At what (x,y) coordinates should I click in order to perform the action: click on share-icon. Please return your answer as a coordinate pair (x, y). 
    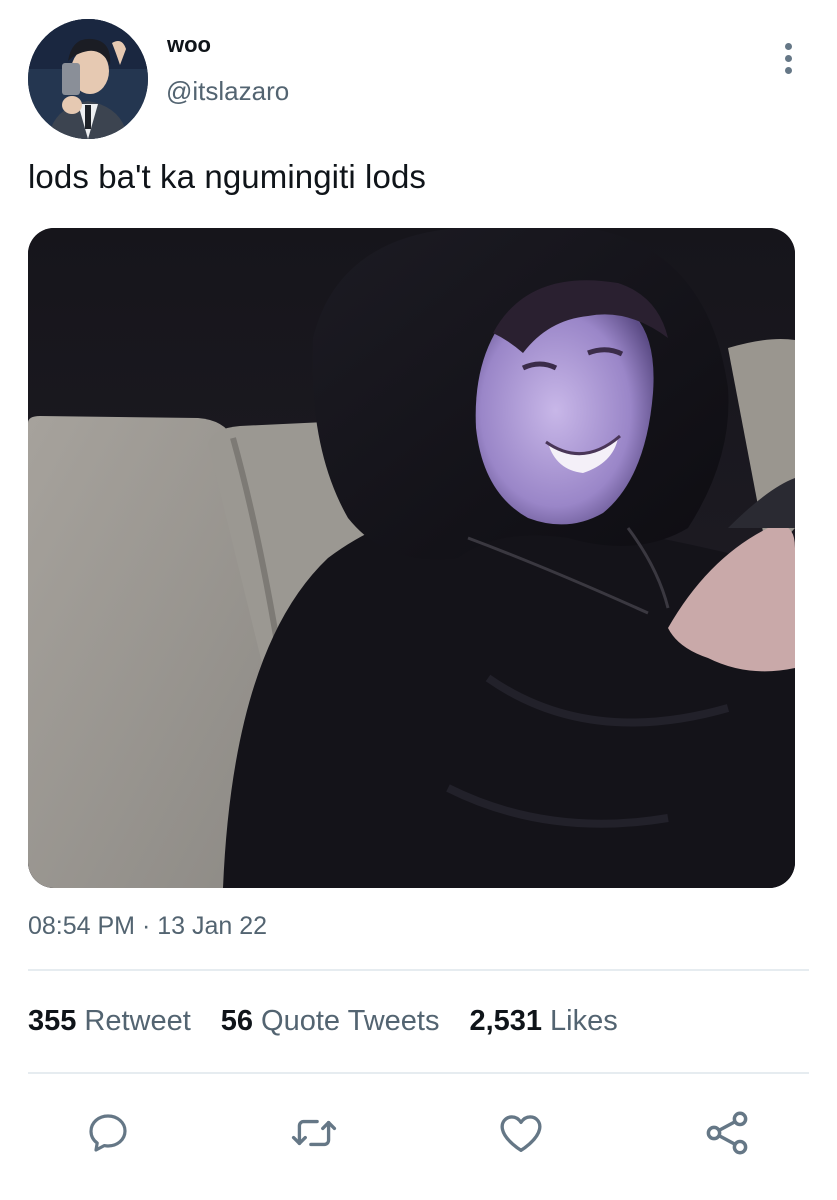
    Looking at the image, I should click on (727, 1133).